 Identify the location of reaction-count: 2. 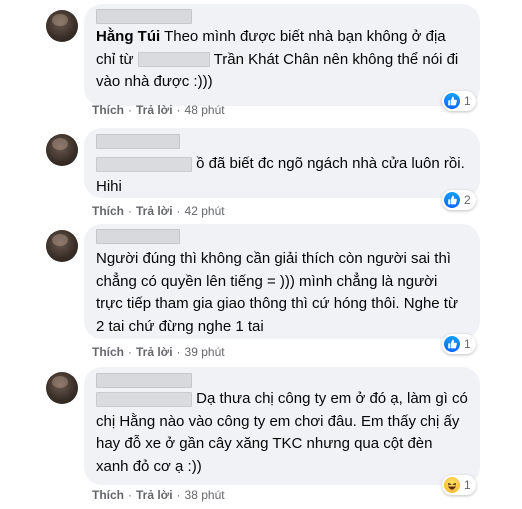
(467, 200).